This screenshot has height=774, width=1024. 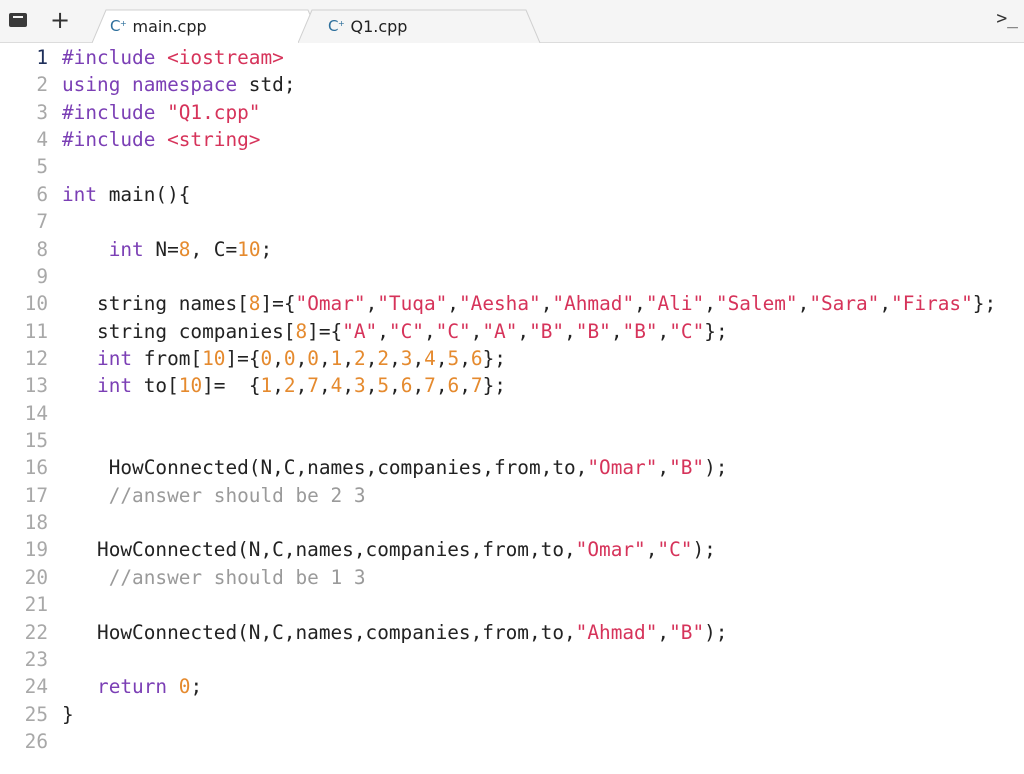 What do you see at coordinates (36, 714) in the screenshot?
I see `line-number: 25` at bounding box center [36, 714].